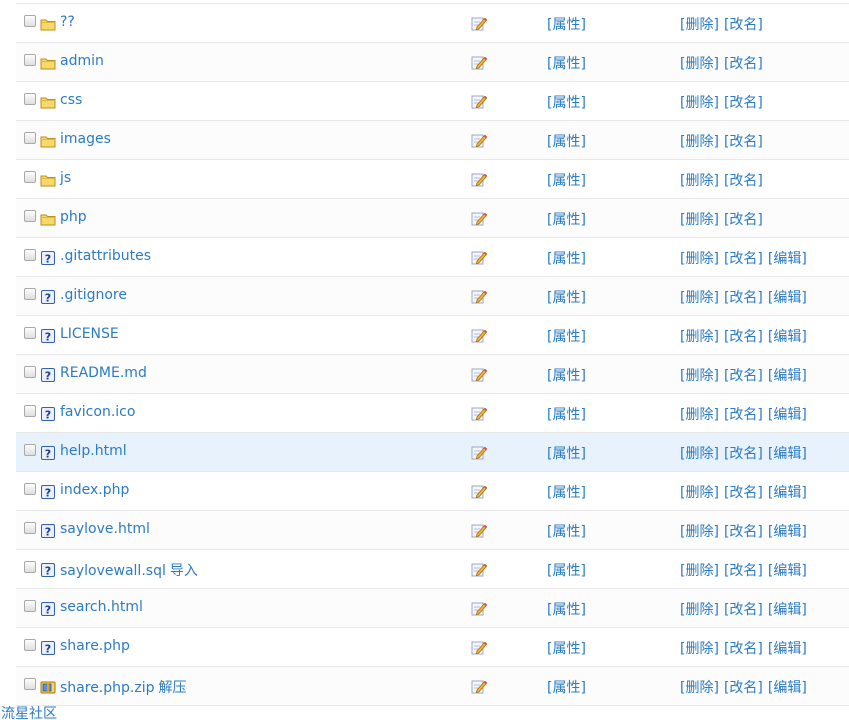  I want to click on file-name-link: php, so click(73, 217).